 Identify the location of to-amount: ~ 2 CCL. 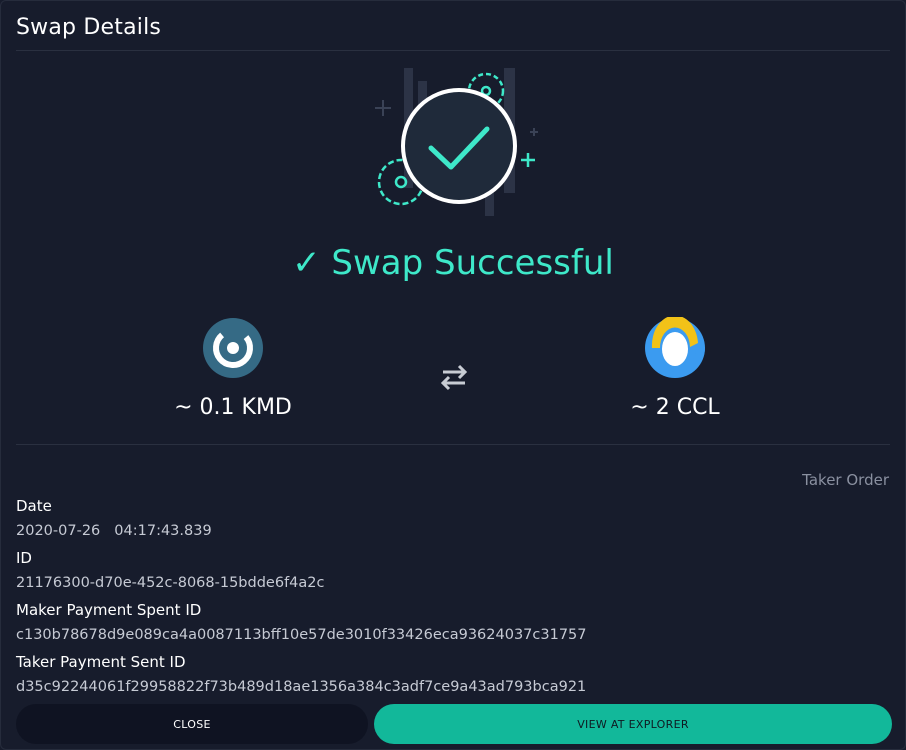
(675, 407).